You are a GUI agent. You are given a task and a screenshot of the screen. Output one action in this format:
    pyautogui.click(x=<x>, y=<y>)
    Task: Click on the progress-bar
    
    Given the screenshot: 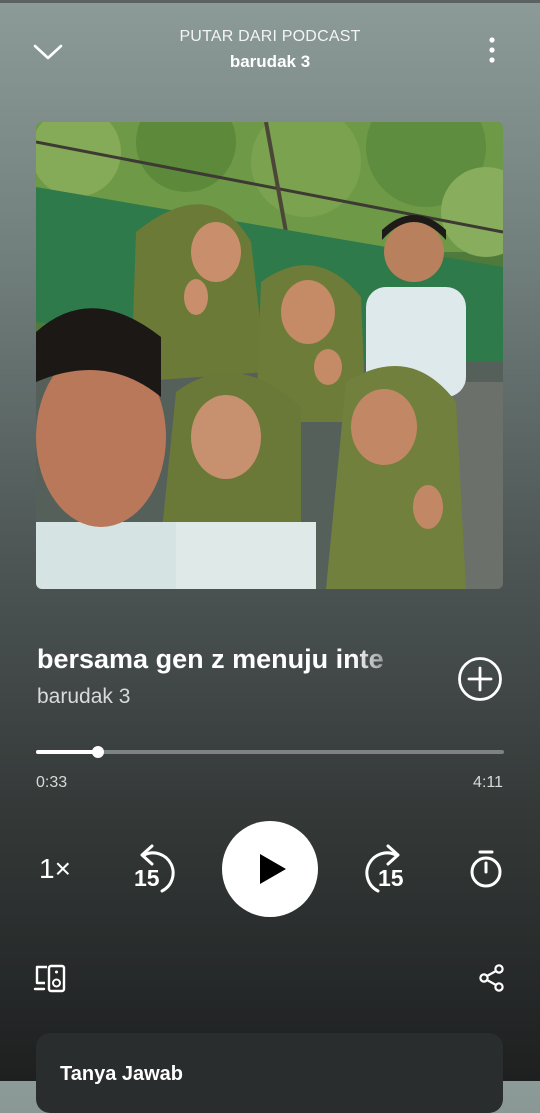 What is the action you would take?
    pyautogui.click(x=270, y=752)
    